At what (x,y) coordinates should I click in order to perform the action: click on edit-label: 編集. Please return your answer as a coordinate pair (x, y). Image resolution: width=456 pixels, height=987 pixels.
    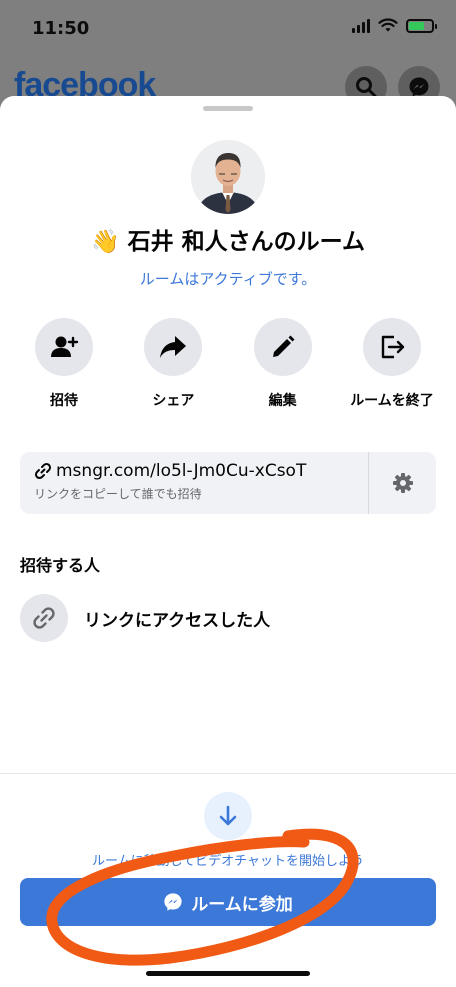
    Looking at the image, I should click on (282, 401).